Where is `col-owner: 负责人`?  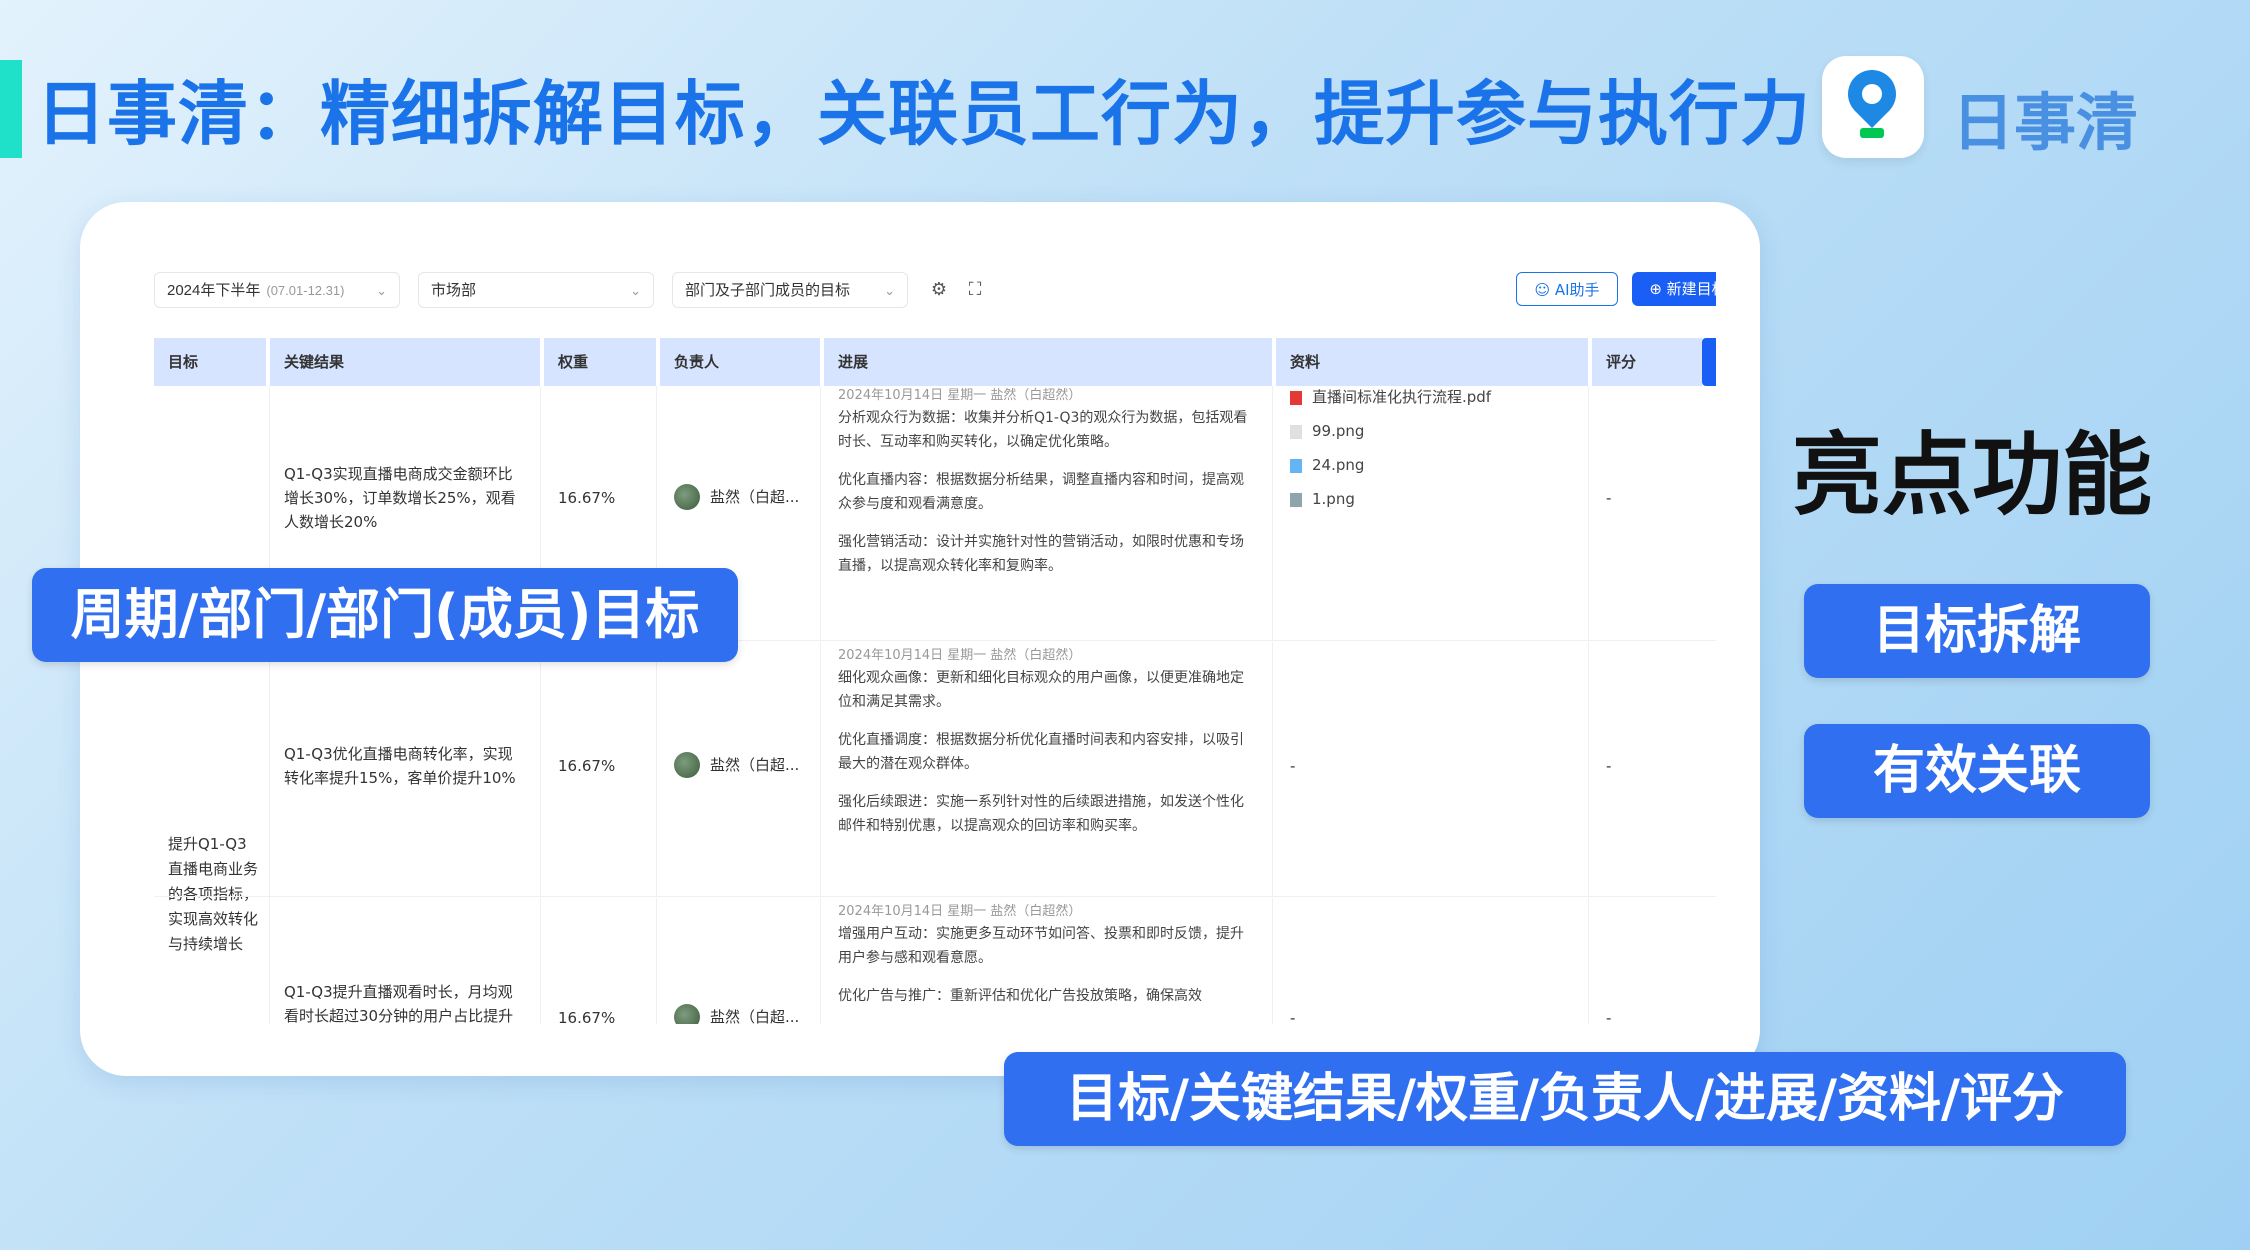
col-owner: 负责人 is located at coordinates (740, 362).